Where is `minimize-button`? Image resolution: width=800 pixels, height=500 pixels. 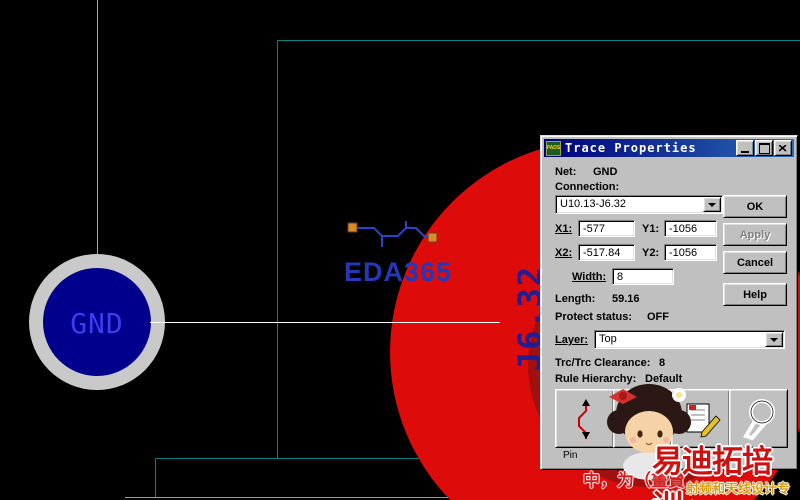
minimize-button is located at coordinates (745, 148).